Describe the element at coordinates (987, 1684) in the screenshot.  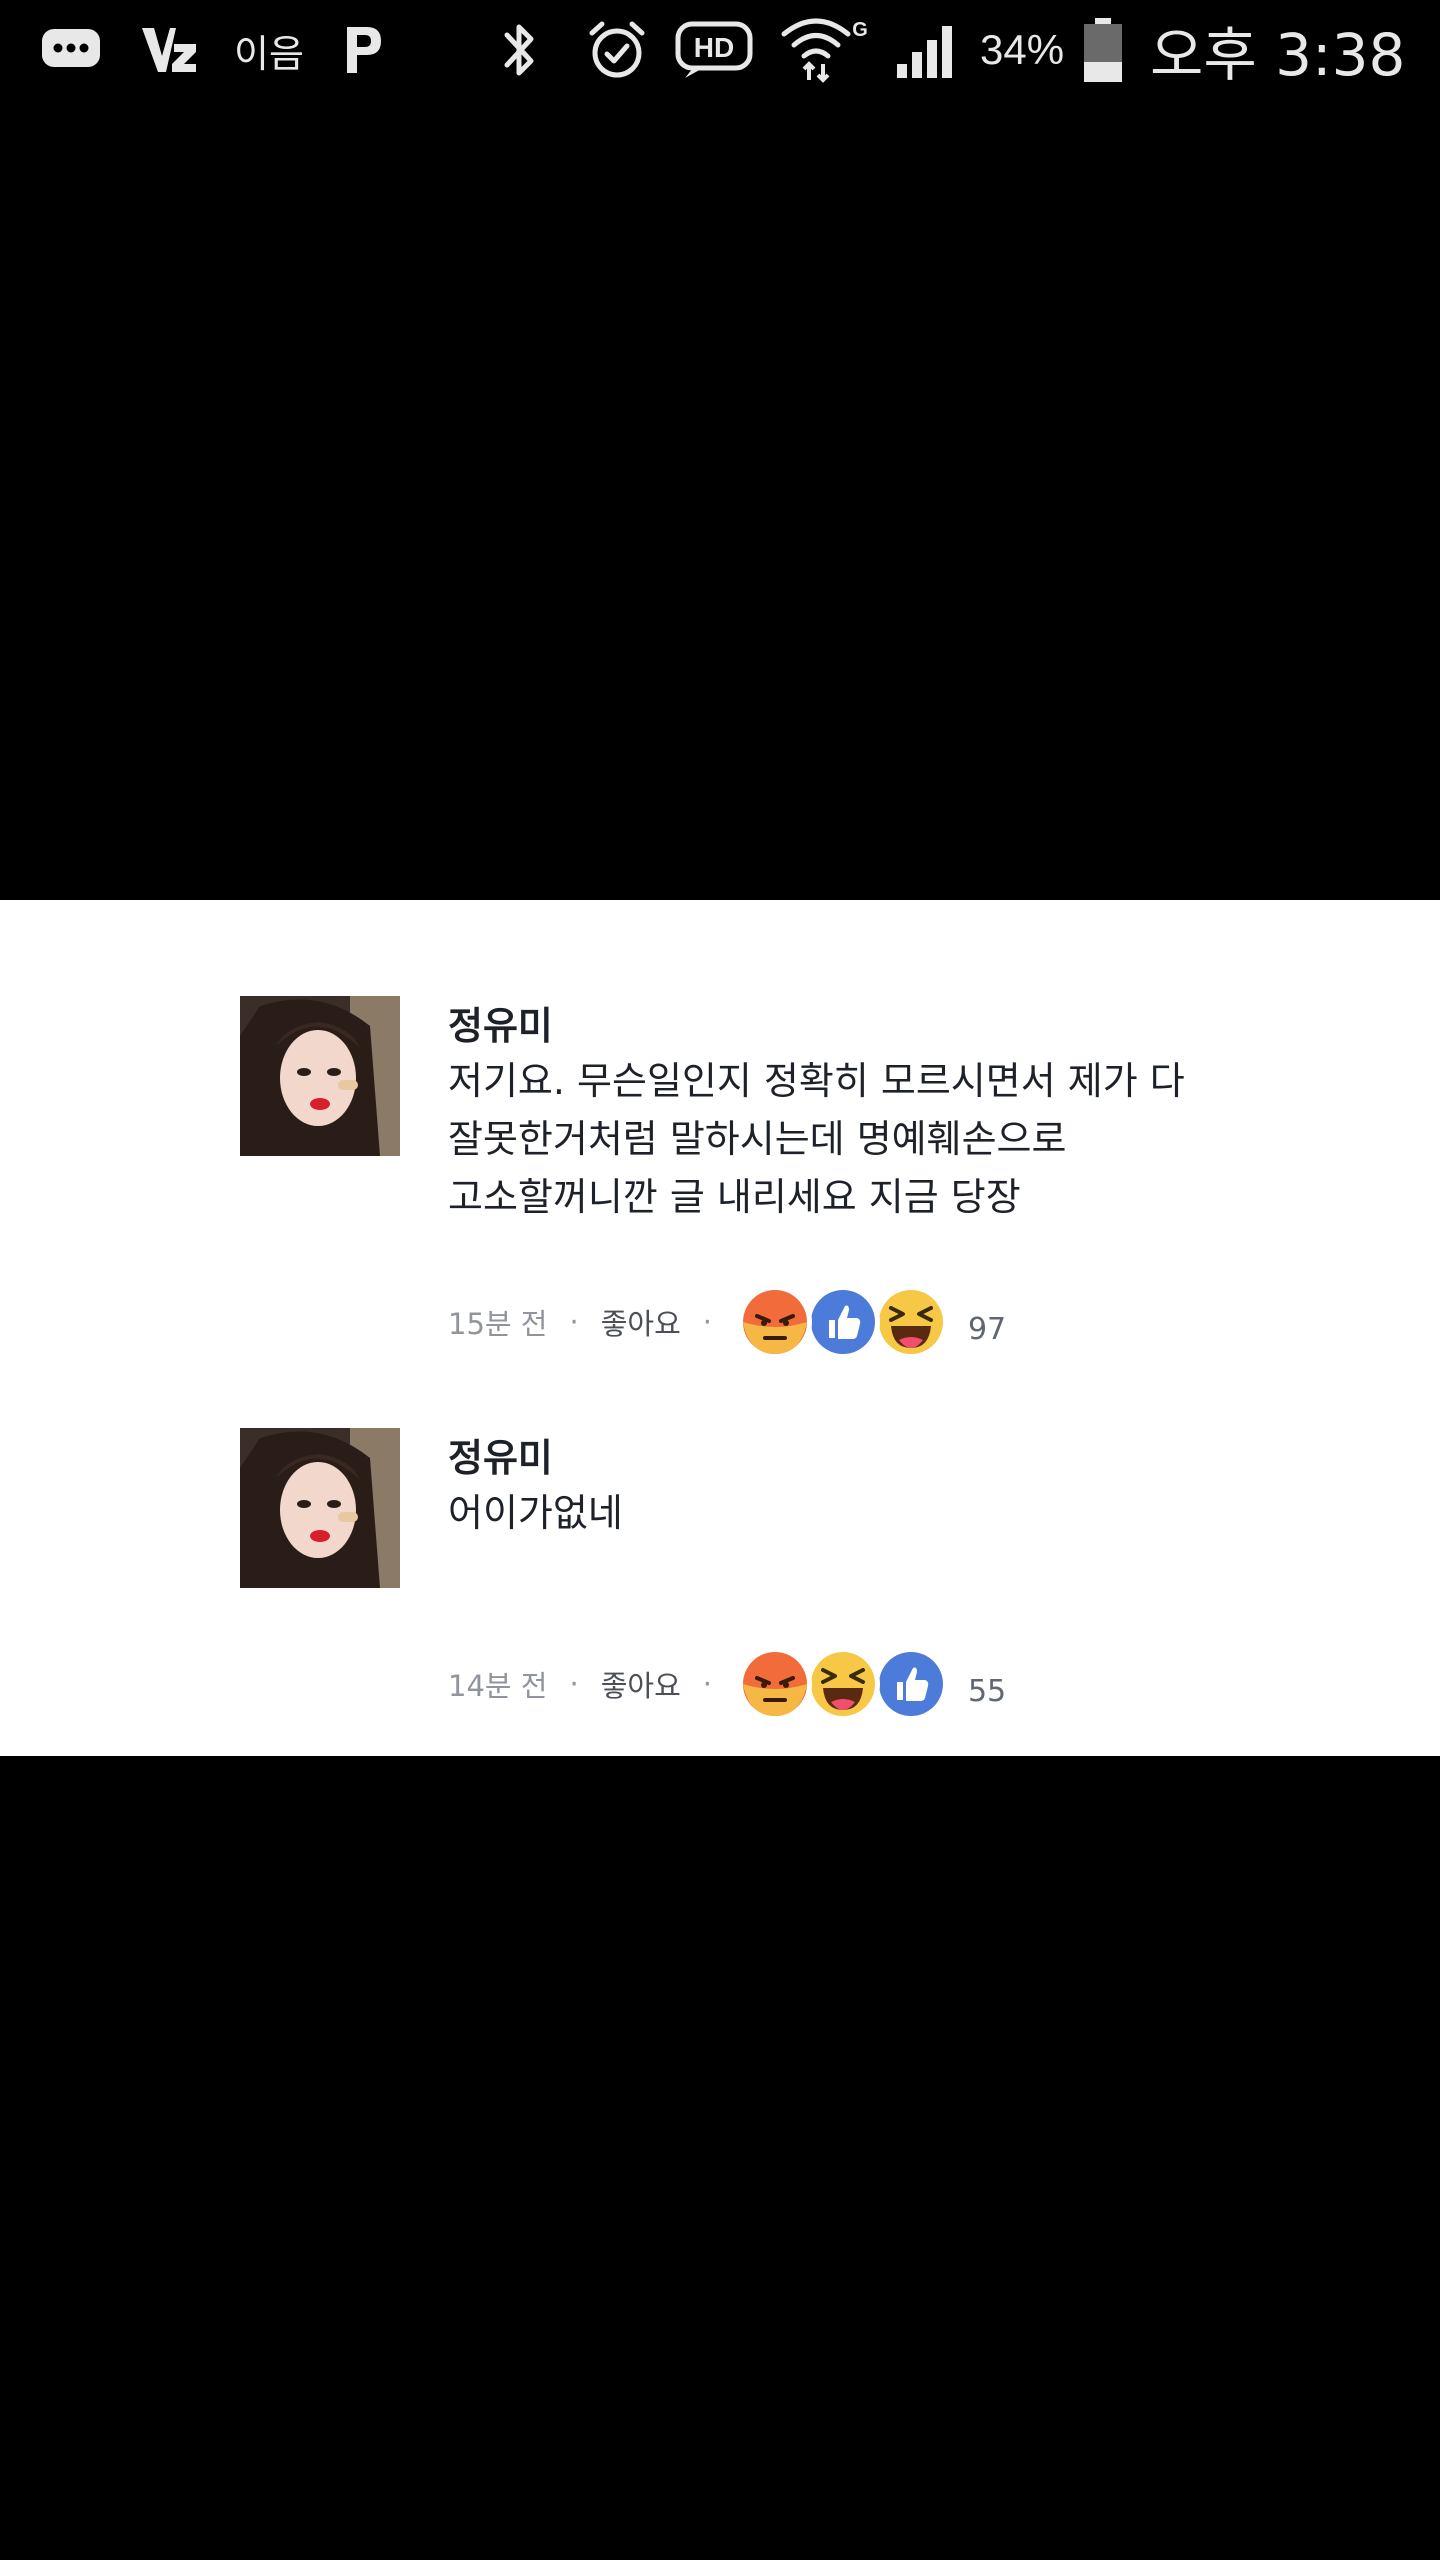
I see `reaction-count: 55` at that location.